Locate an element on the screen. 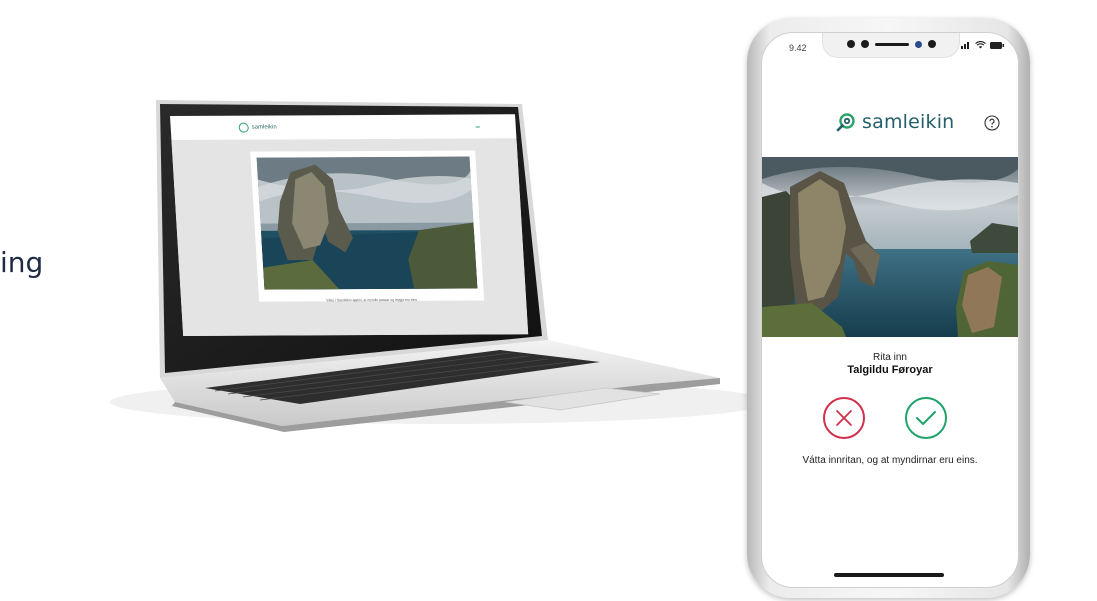  sensor-dot is located at coordinates (864, 44).